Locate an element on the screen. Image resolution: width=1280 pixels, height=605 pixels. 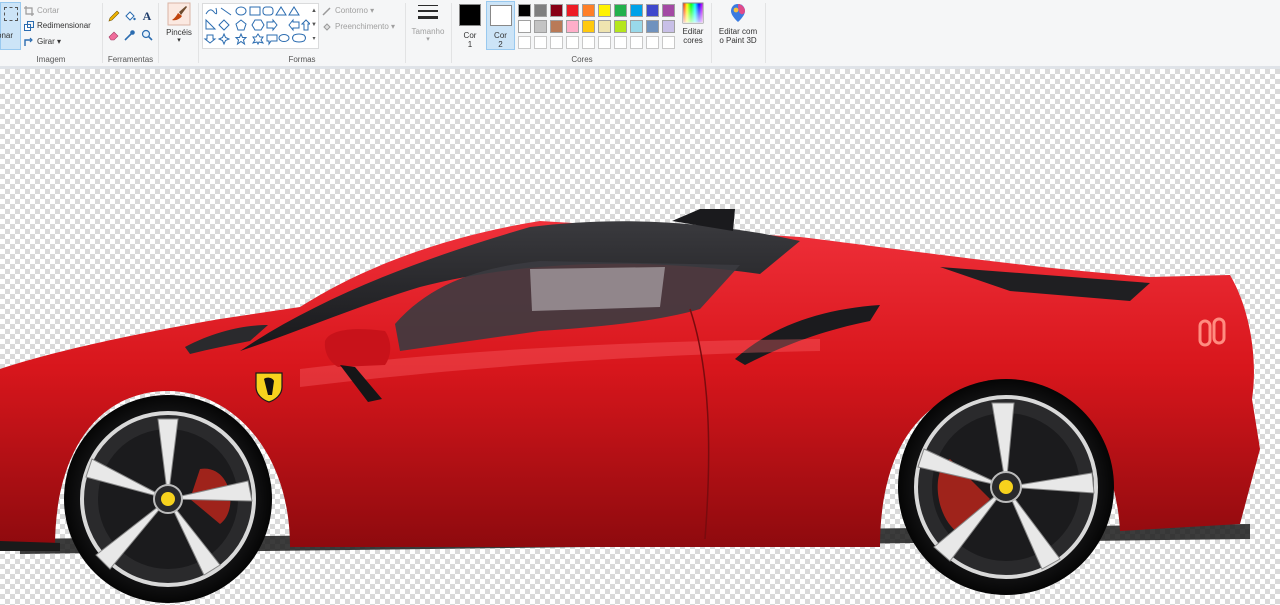
brushes-label: Pincéis is located at coordinates (179, 32).